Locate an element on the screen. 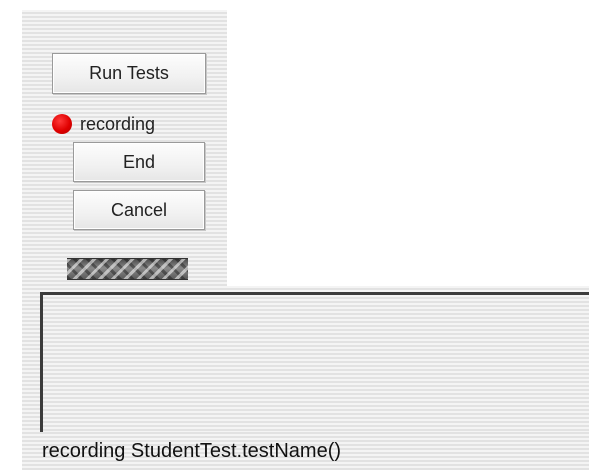 The image size is (589, 470). status-message: recording StudentTest.testName() is located at coordinates (192, 451).